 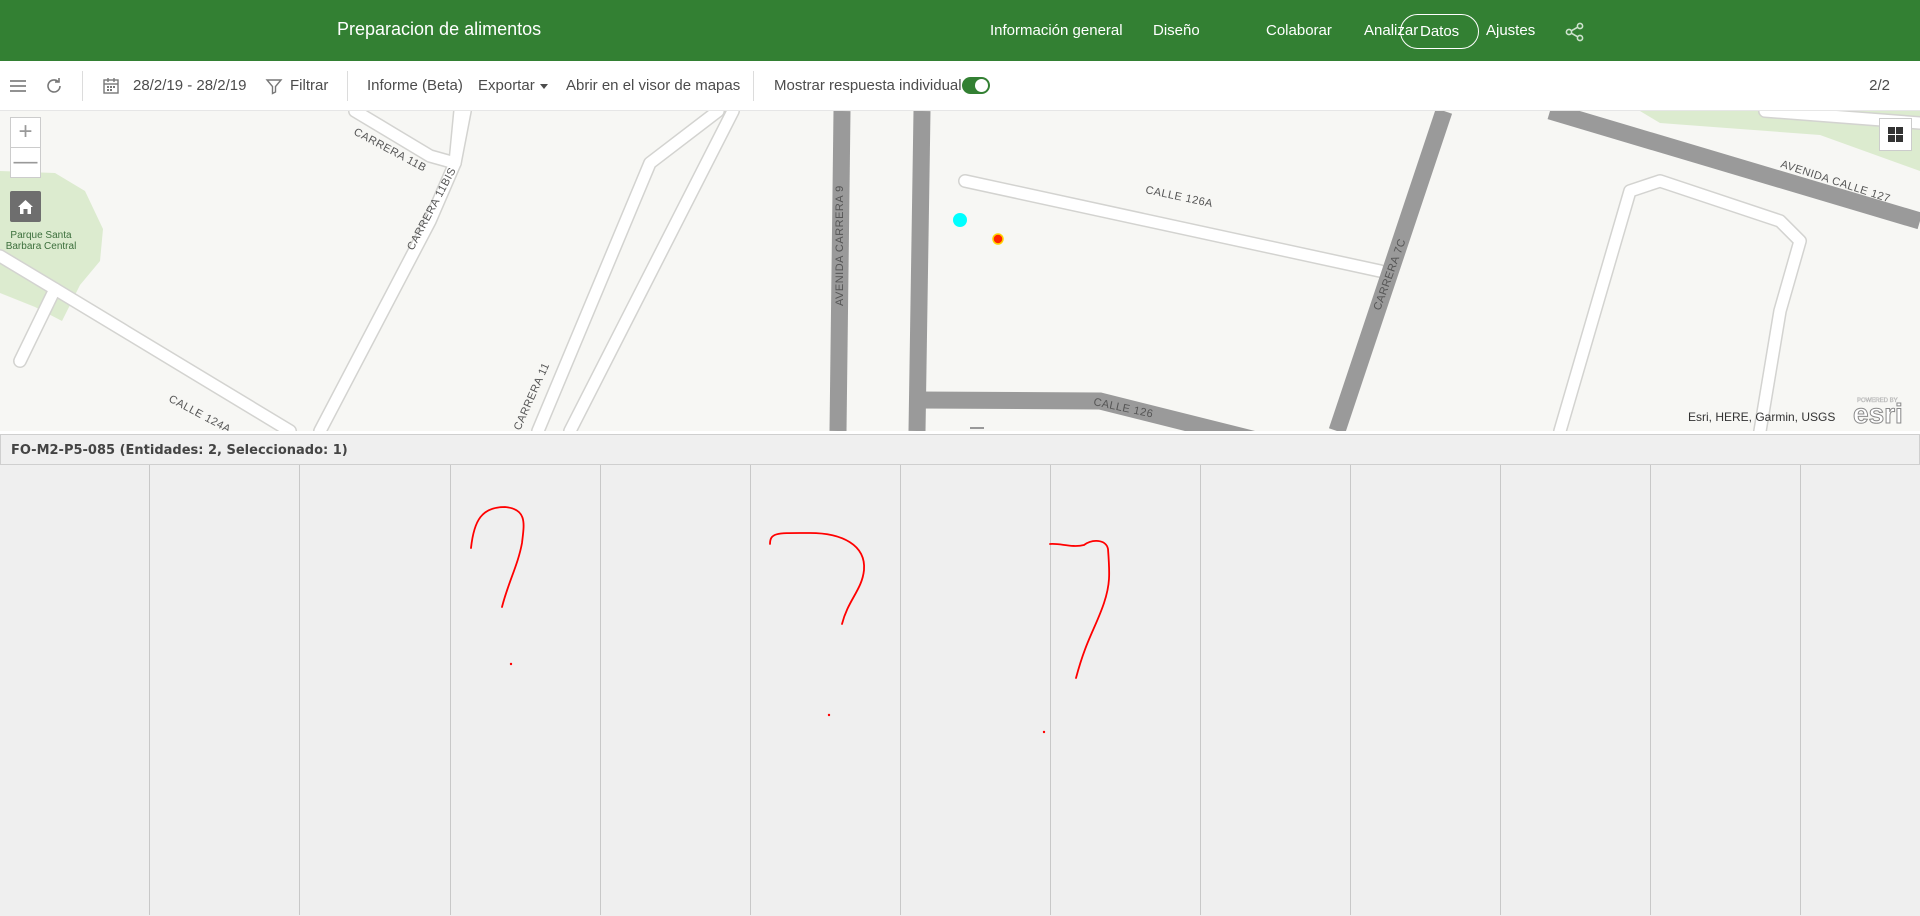 What do you see at coordinates (868, 85) in the screenshot?
I see `individual-response-label: Mostrar respuesta individual` at bounding box center [868, 85].